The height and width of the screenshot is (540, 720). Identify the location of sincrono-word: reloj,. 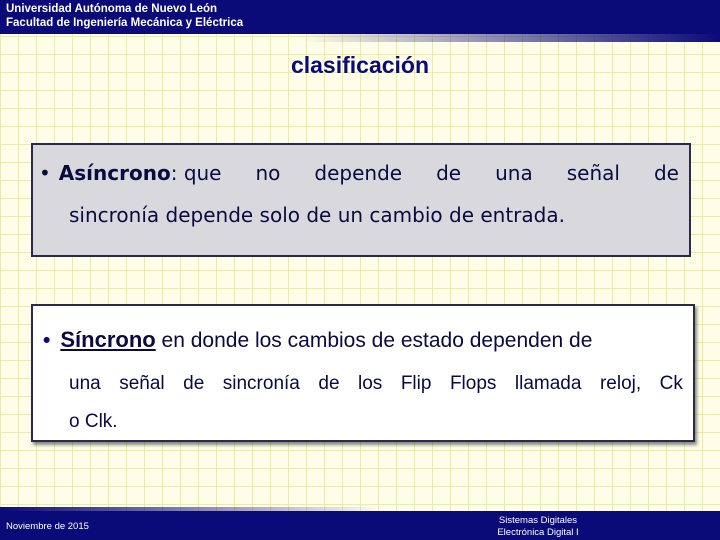
(620, 383).